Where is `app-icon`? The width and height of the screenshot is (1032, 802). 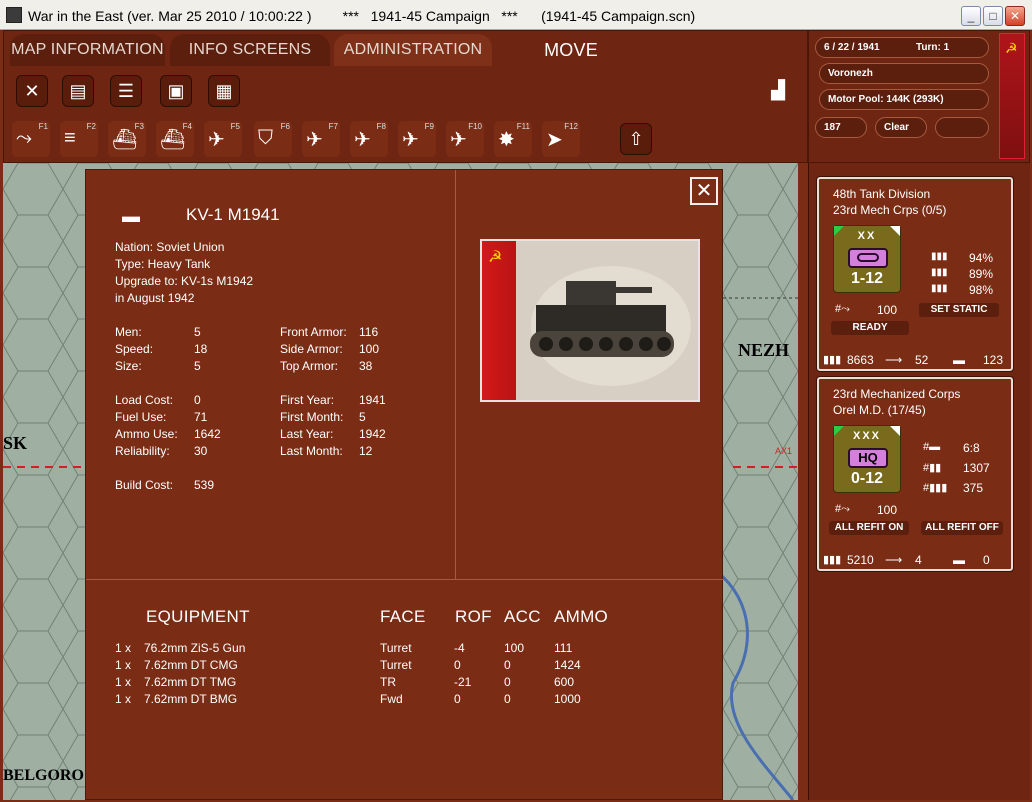 app-icon is located at coordinates (14, 15).